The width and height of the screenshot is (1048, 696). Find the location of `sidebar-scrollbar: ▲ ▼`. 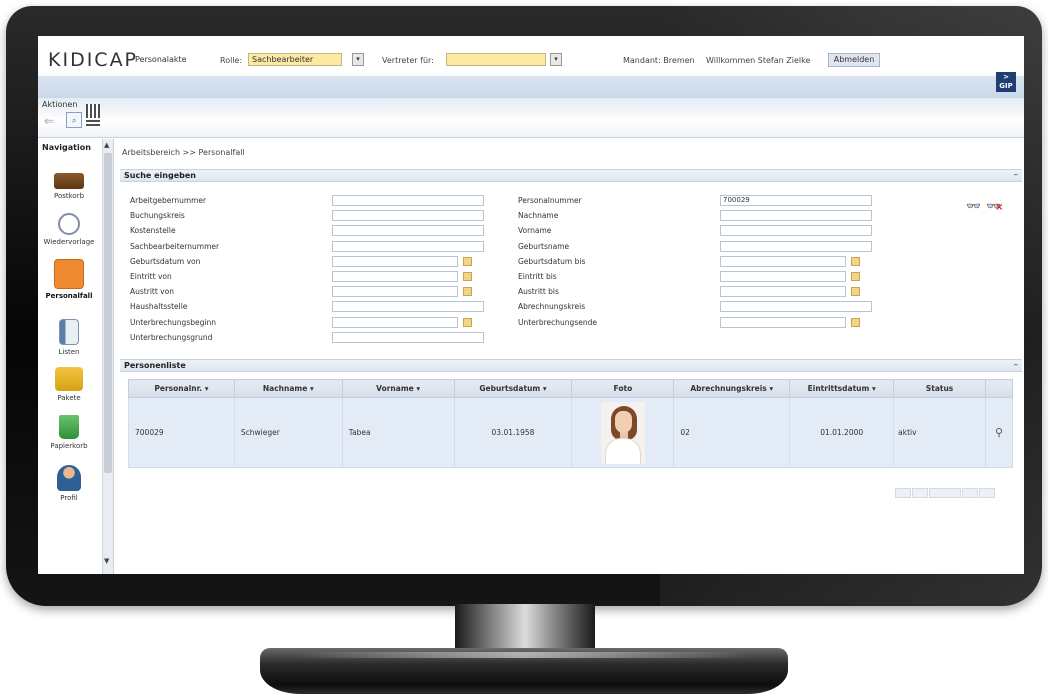

sidebar-scrollbar: ▲ ▼ is located at coordinates (107, 356).